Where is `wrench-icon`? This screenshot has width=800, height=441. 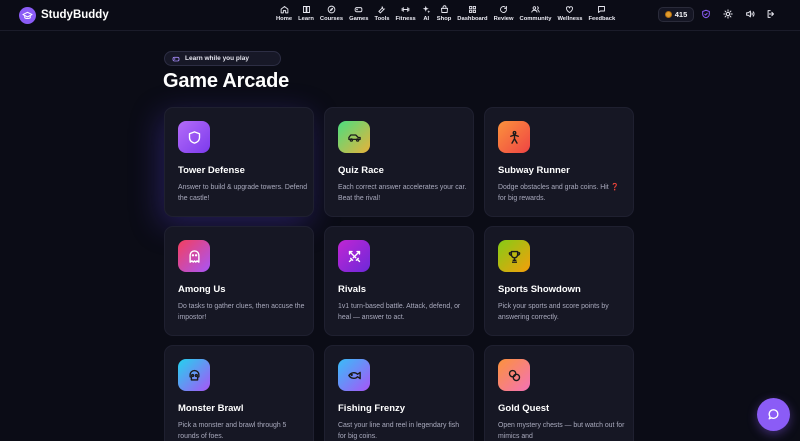 wrench-icon is located at coordinates (382, 10).